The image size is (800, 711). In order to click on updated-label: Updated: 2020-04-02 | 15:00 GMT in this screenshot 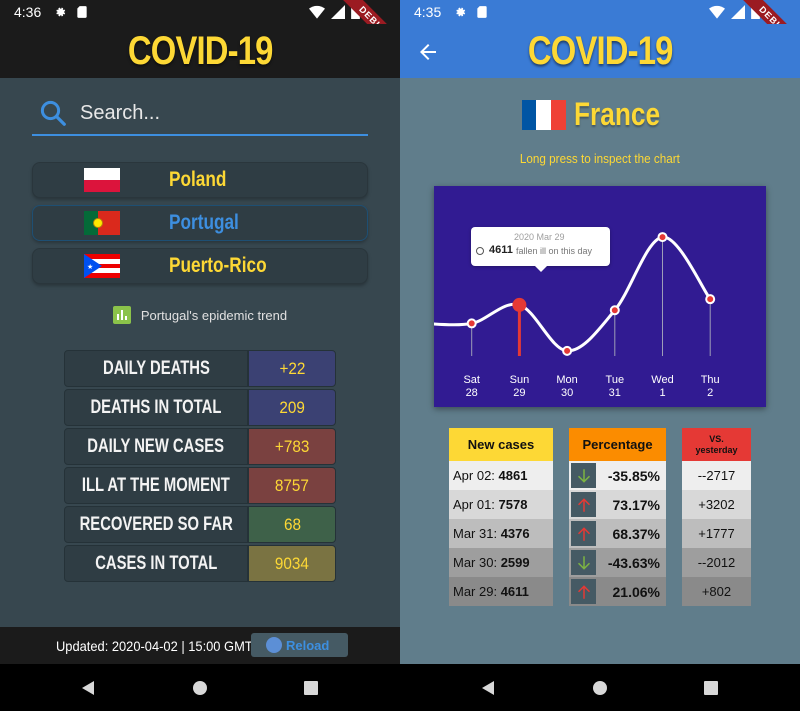, I will do `click(154, 645)`.